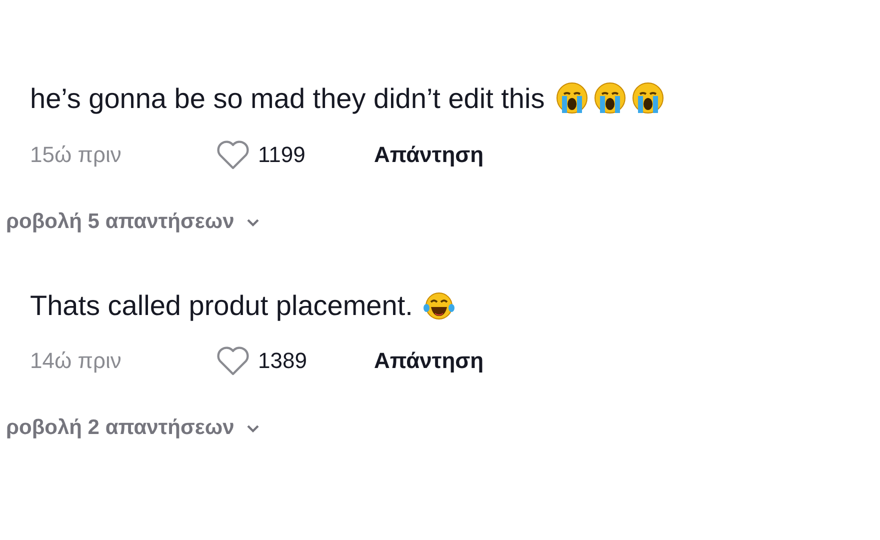 The width and height of the screenshot is (880, 540). What do you see at coordinates (282, 155) in the screenshot?
I see `like-count: 1199` at bounding box center [282, 155].